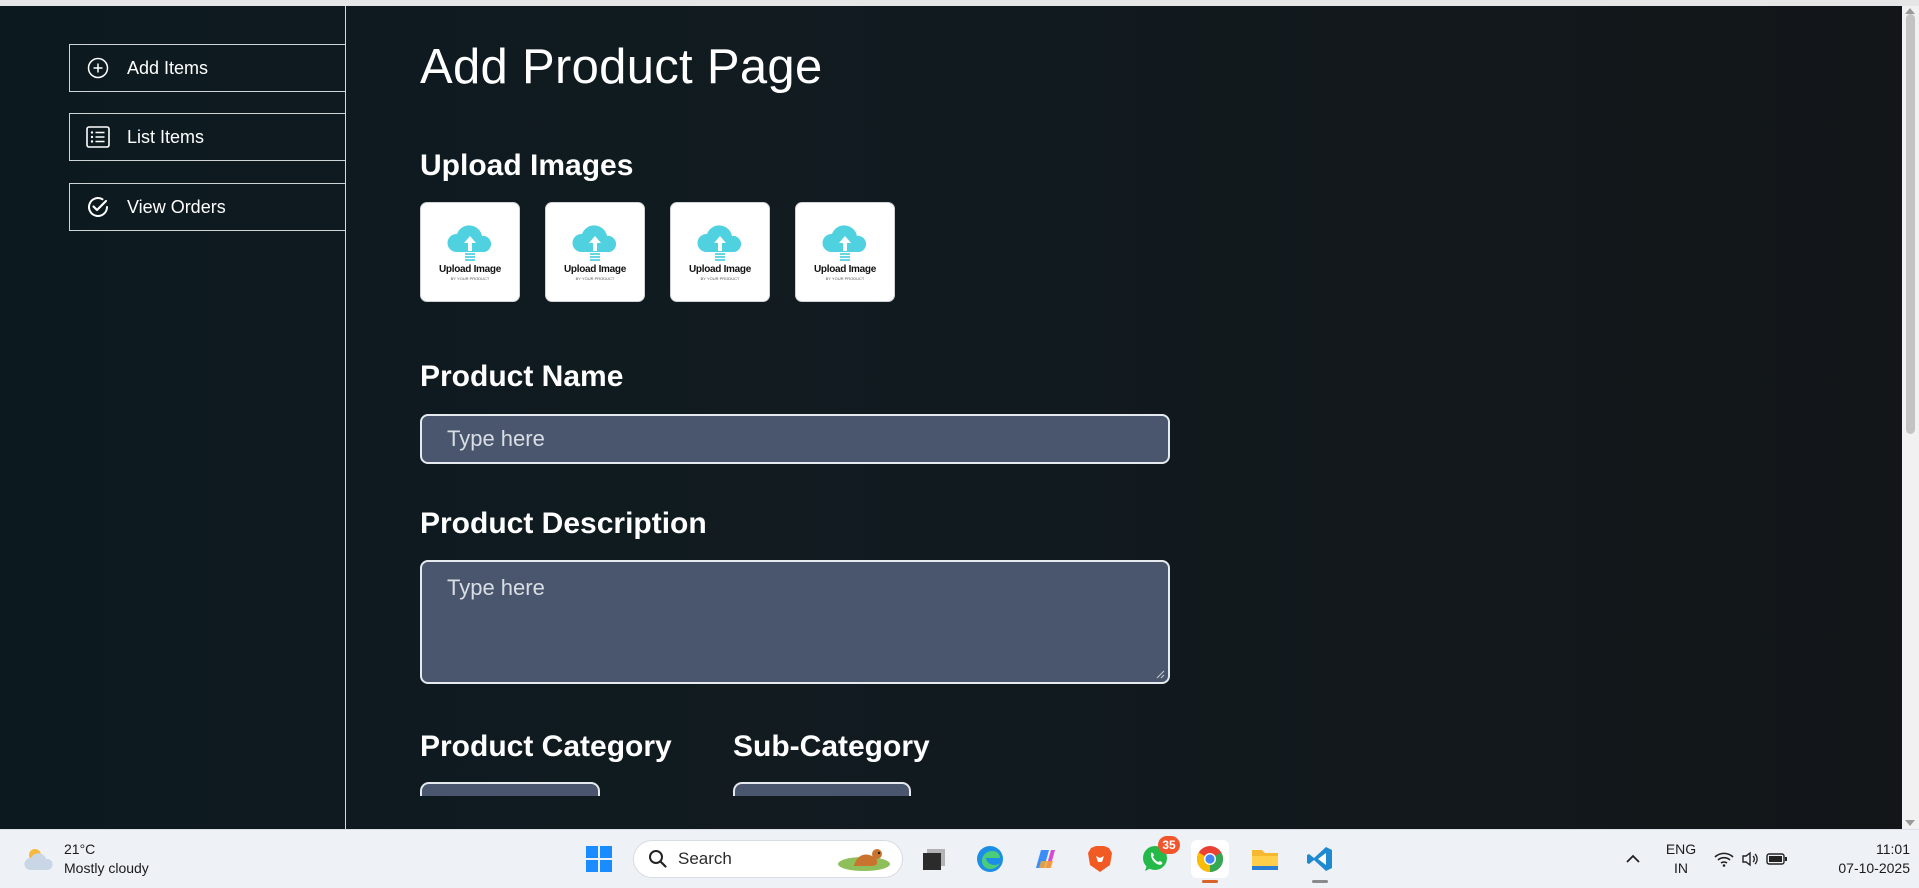 The image size is (1919, 888). What do you see at coordinates (496, 587) in the screenshot?
I see `product-description-placeholder: Type here` at bounding box center [496, 587].